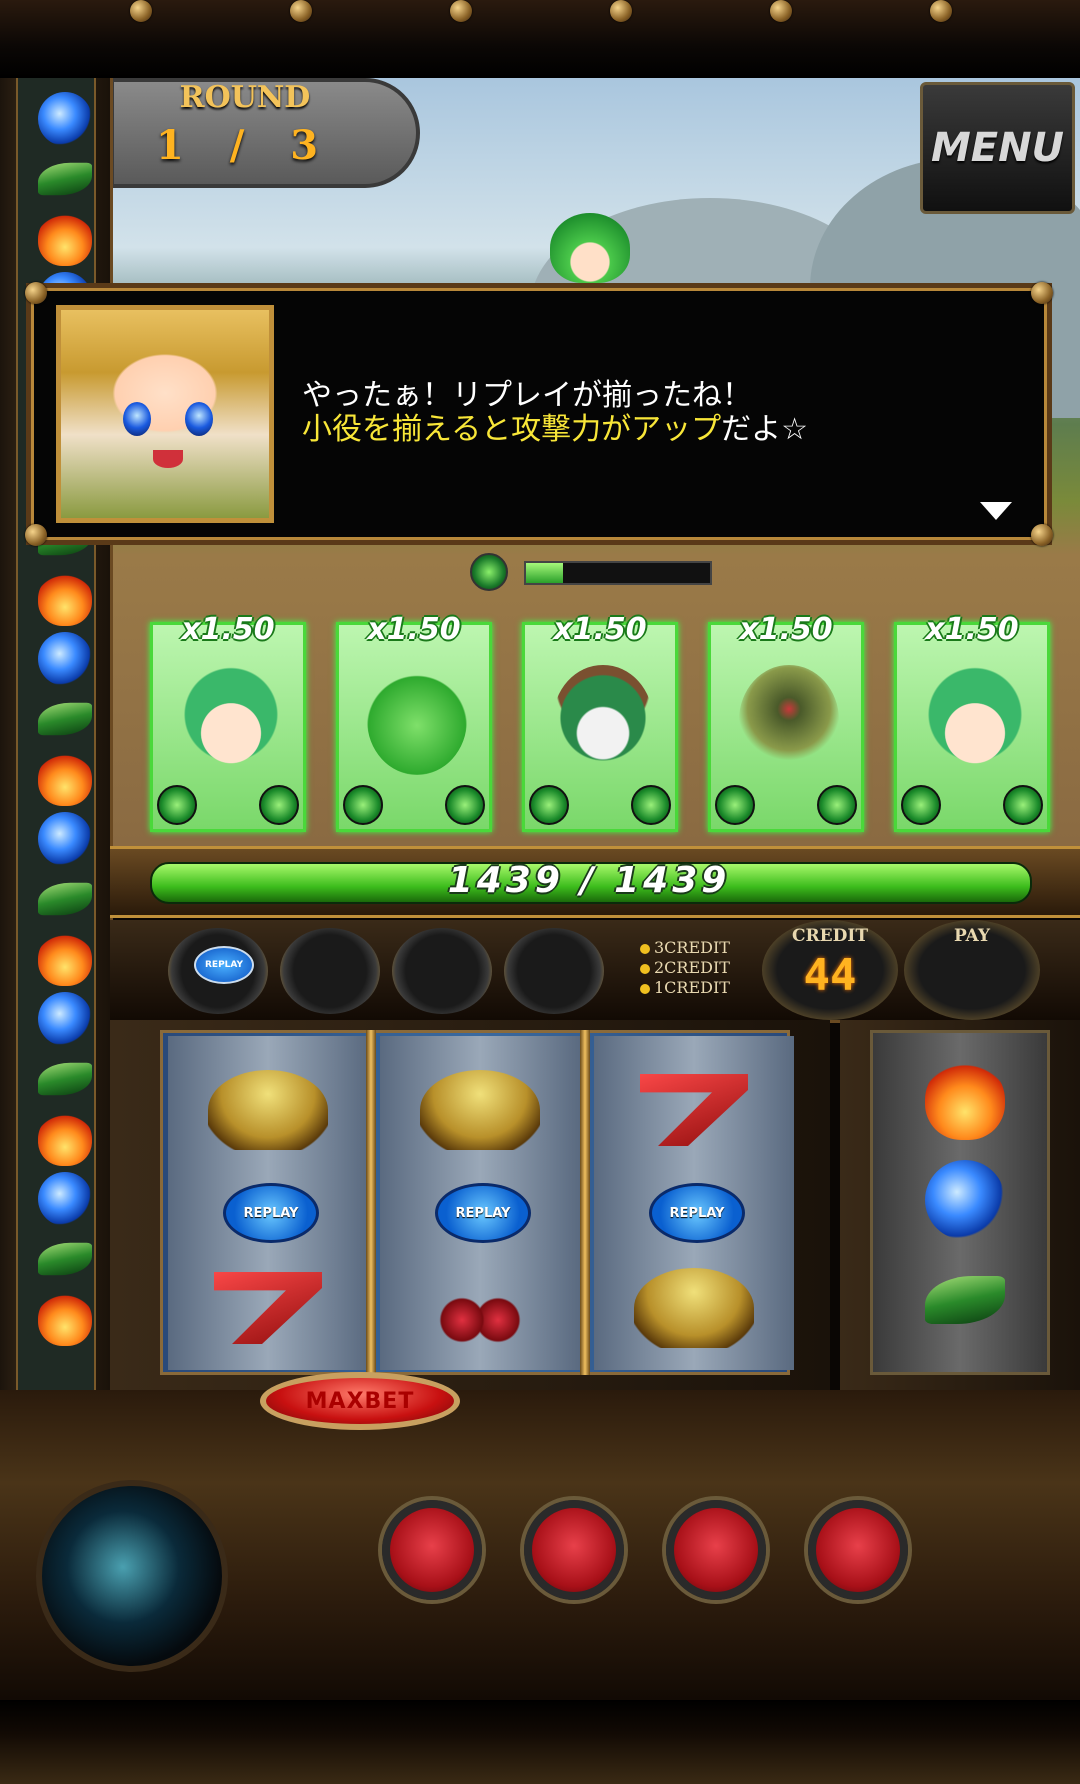  Describe the element at coordinates (168, 459) in the screenshot. I see `portrait-mouth` at that location.